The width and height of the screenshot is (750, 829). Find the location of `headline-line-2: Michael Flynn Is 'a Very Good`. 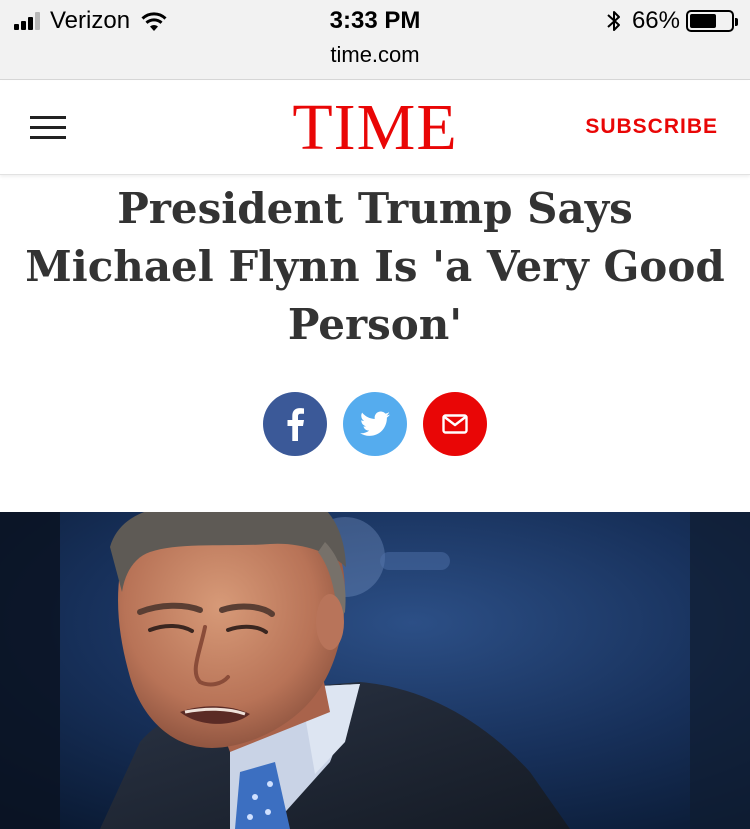

headline-line-2: Michael Flynn Is 'a Very Good is located at coordinates (375, 266).